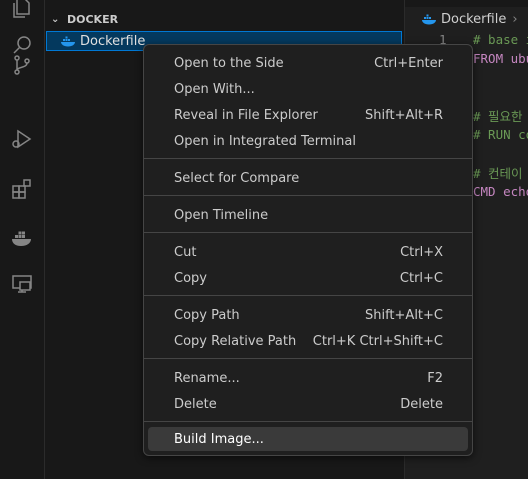 This screenshot has width=528, height=479. What do you see at coordinates (224, 19) in the screenshot?
I see `section-header-docker: ⌄ DOCKER` at bounding box center [224, 19].